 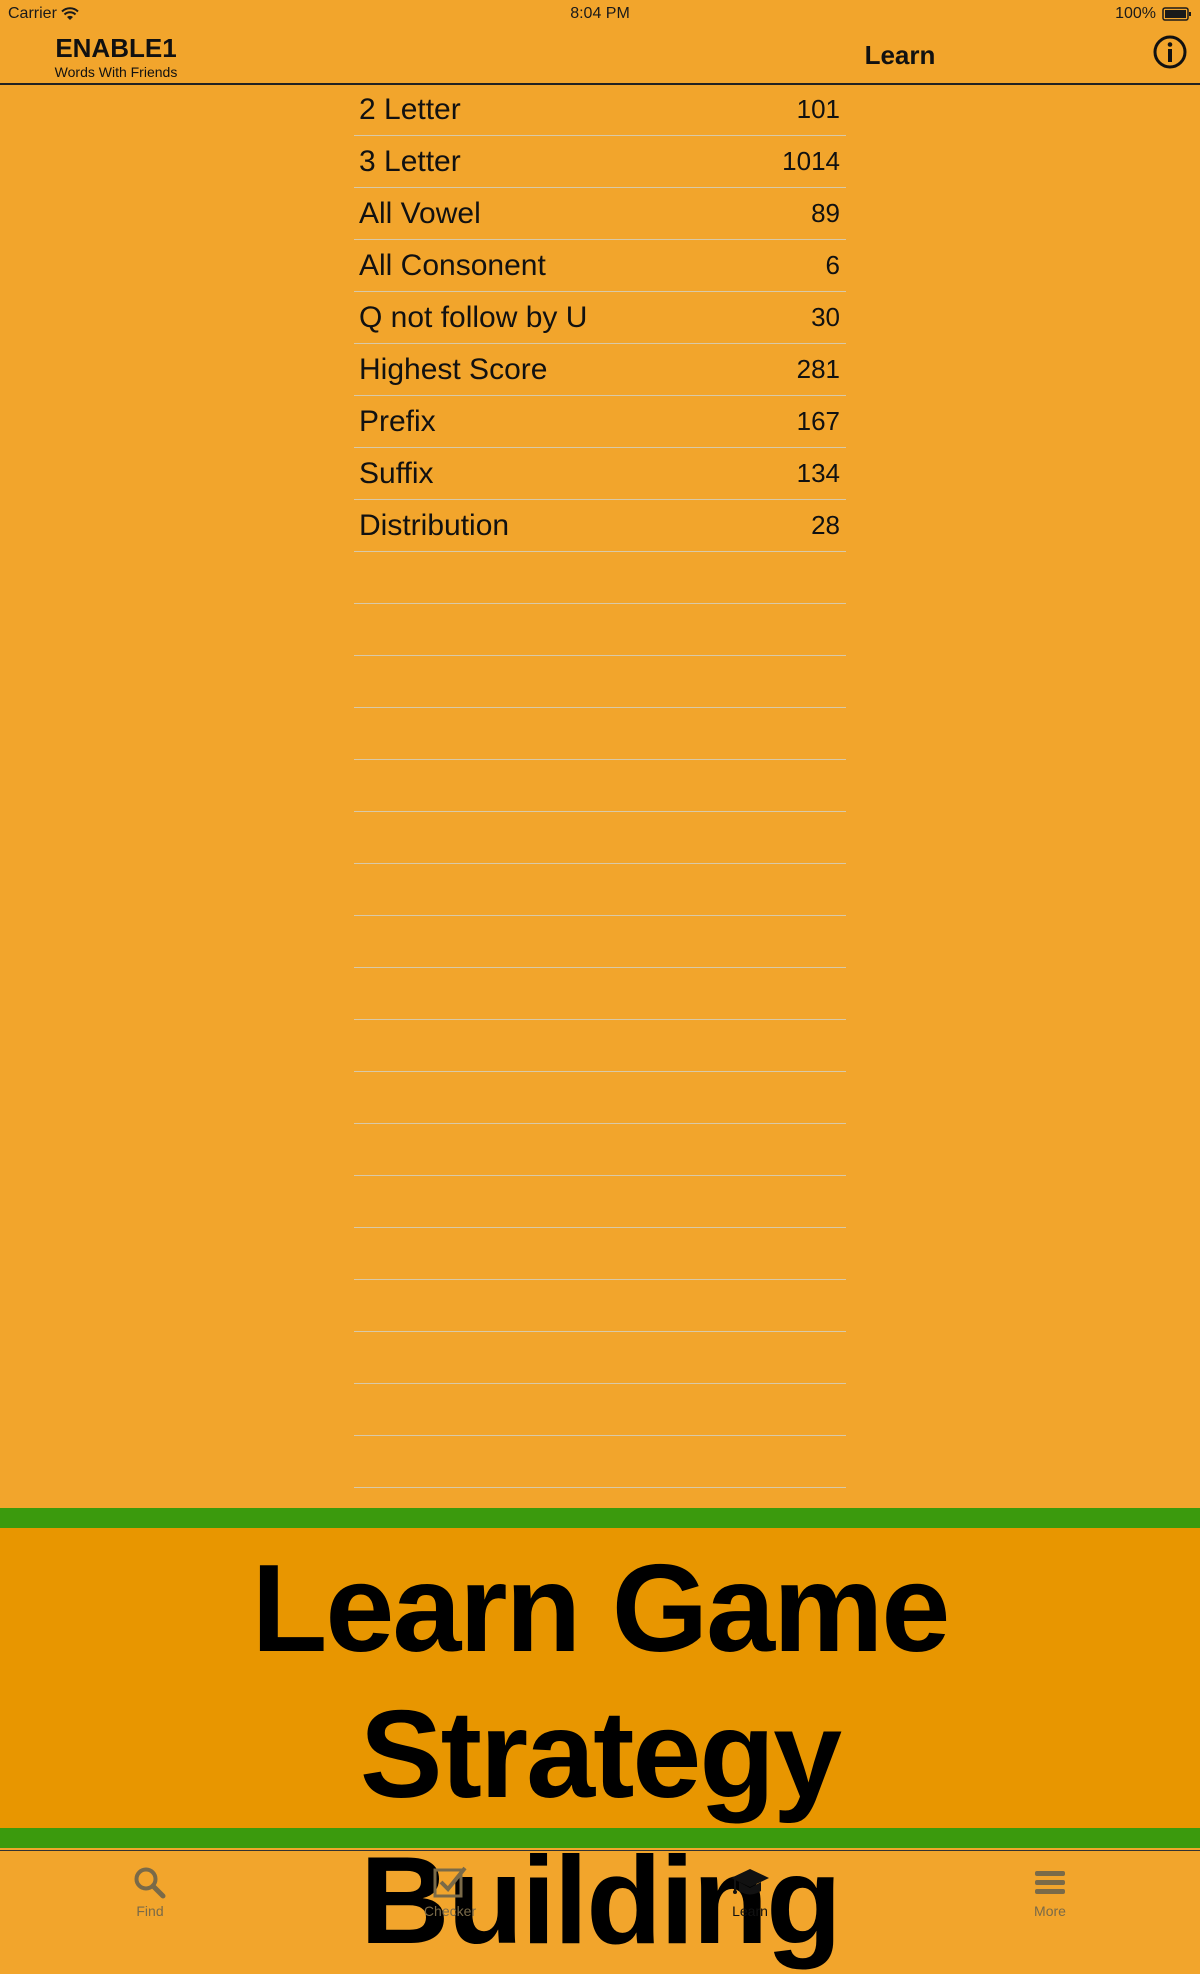 I want to click on row-label: 3 Letter, so click(x=410, y=161).